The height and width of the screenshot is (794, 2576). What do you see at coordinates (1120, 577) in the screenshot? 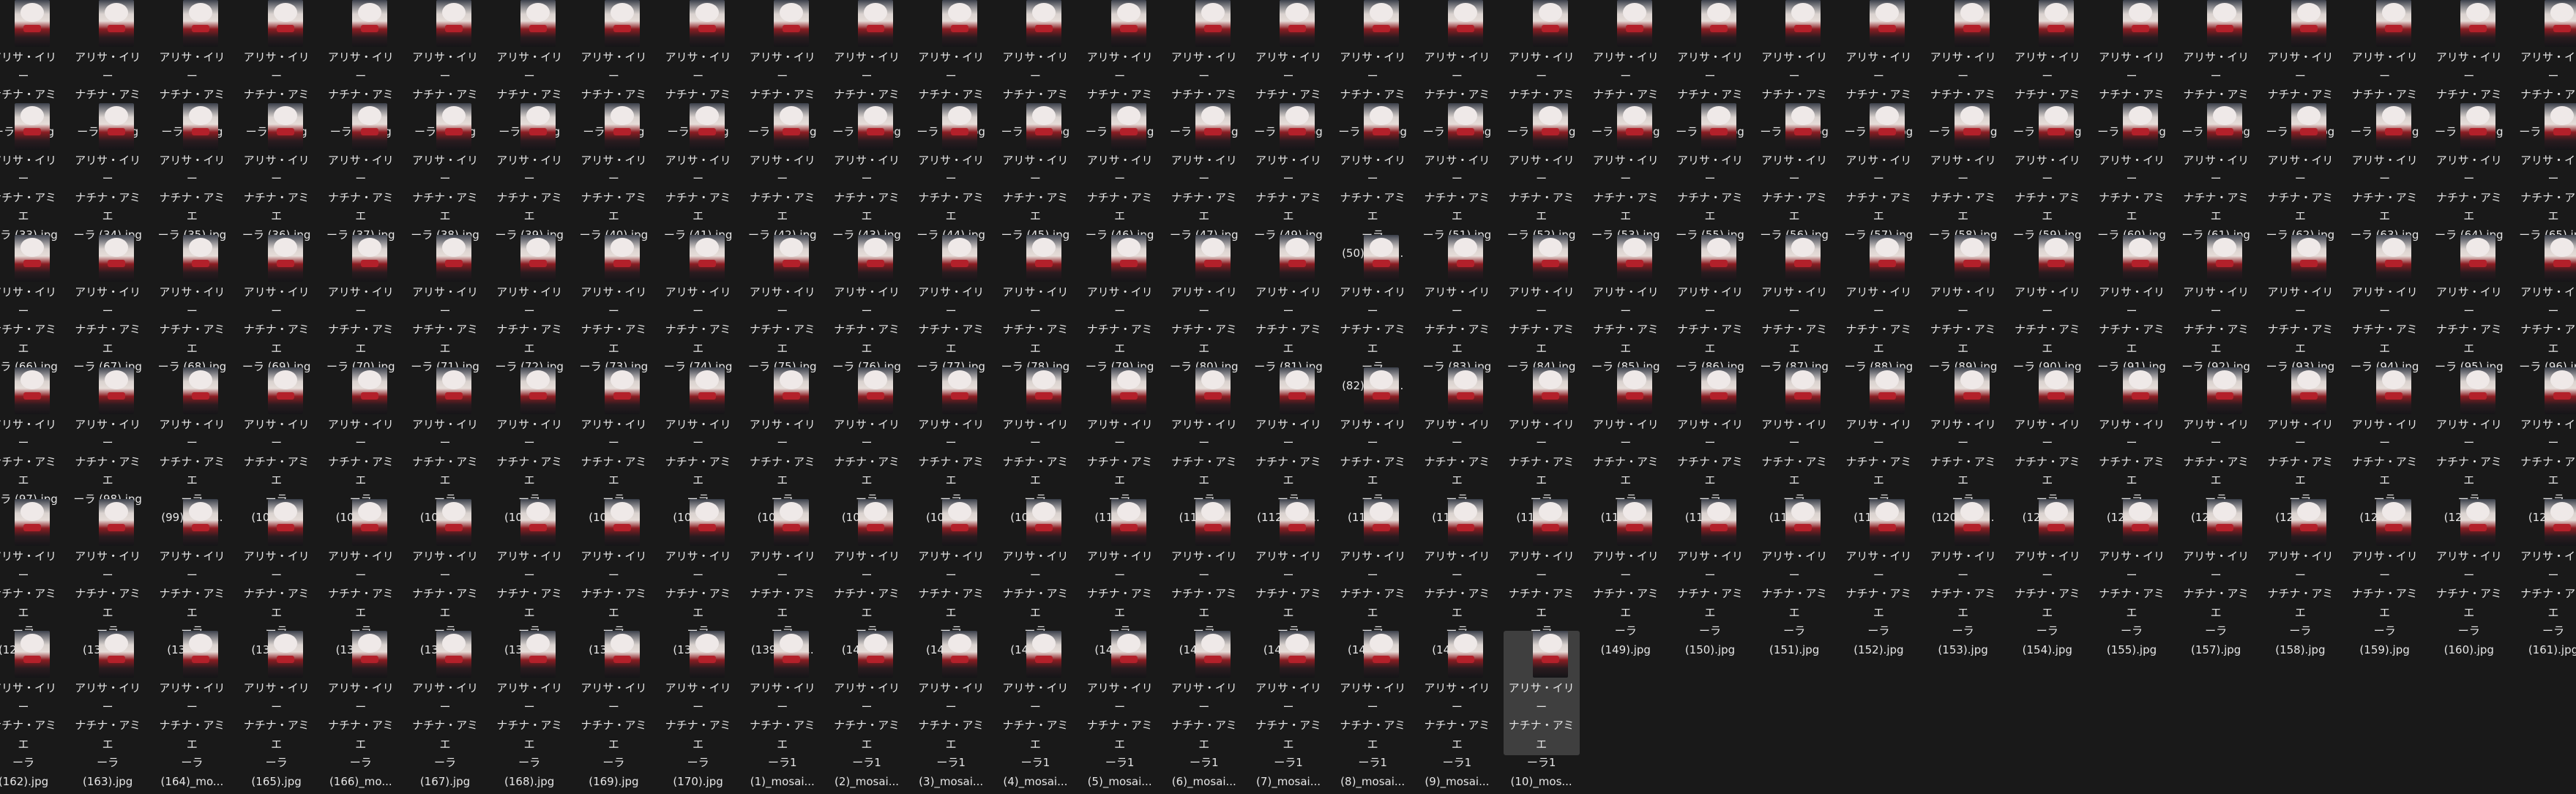
I see `file-item: アリサ・イリー ナチナ・アミエ ーラ (143).jpg` at bounding box center [1120, 577].